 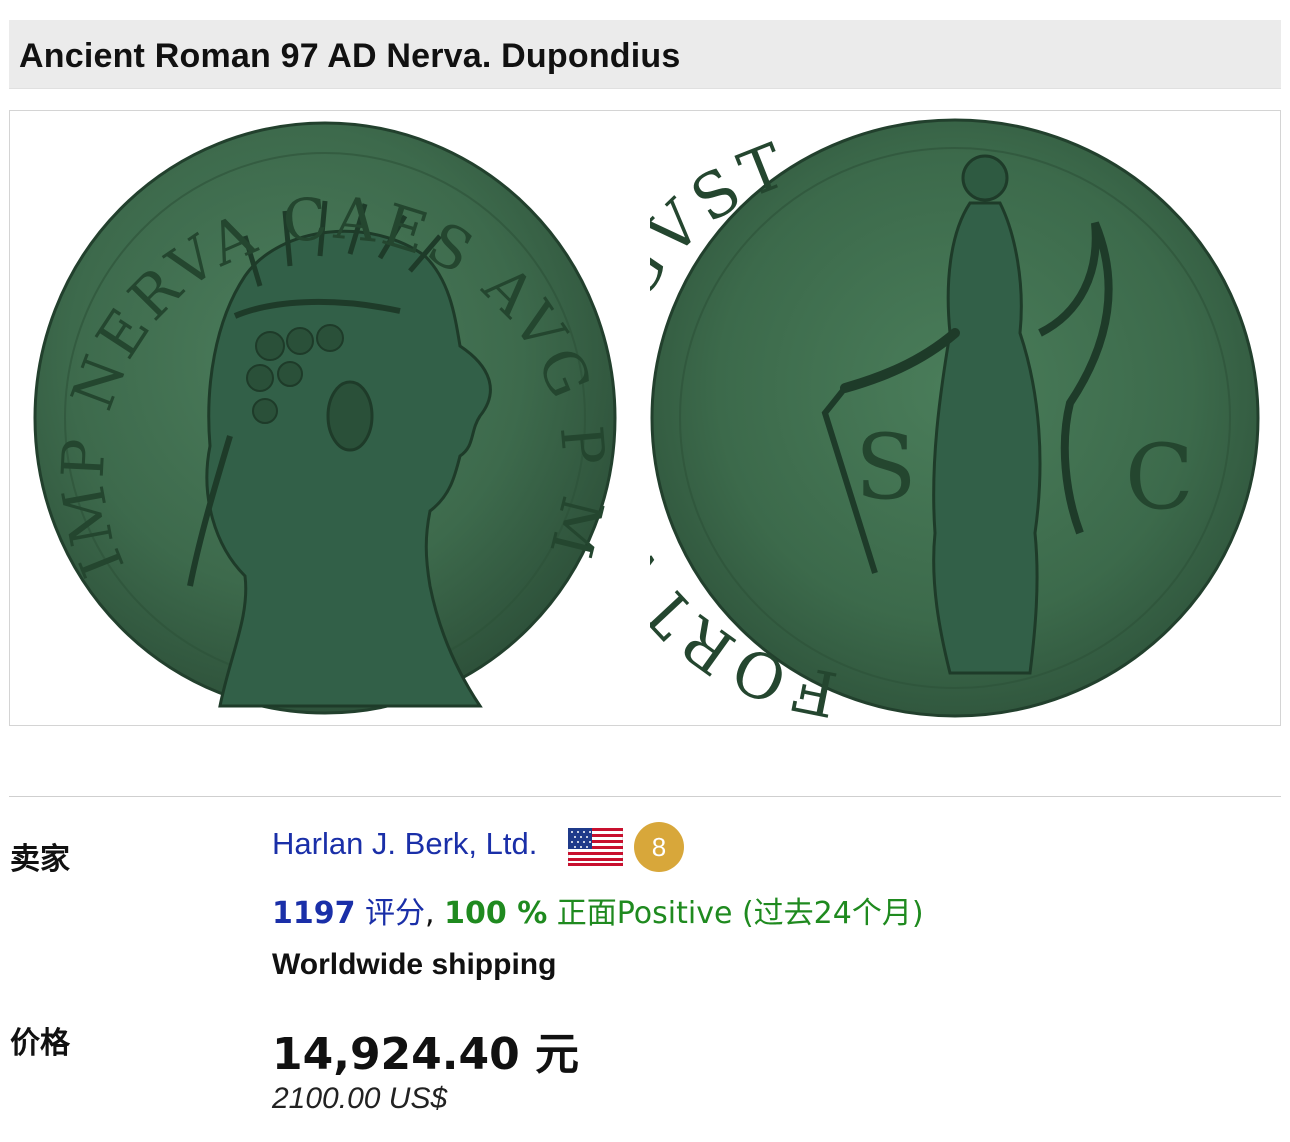 I want to click on us-flag-icon, so click(x=595, y=847).